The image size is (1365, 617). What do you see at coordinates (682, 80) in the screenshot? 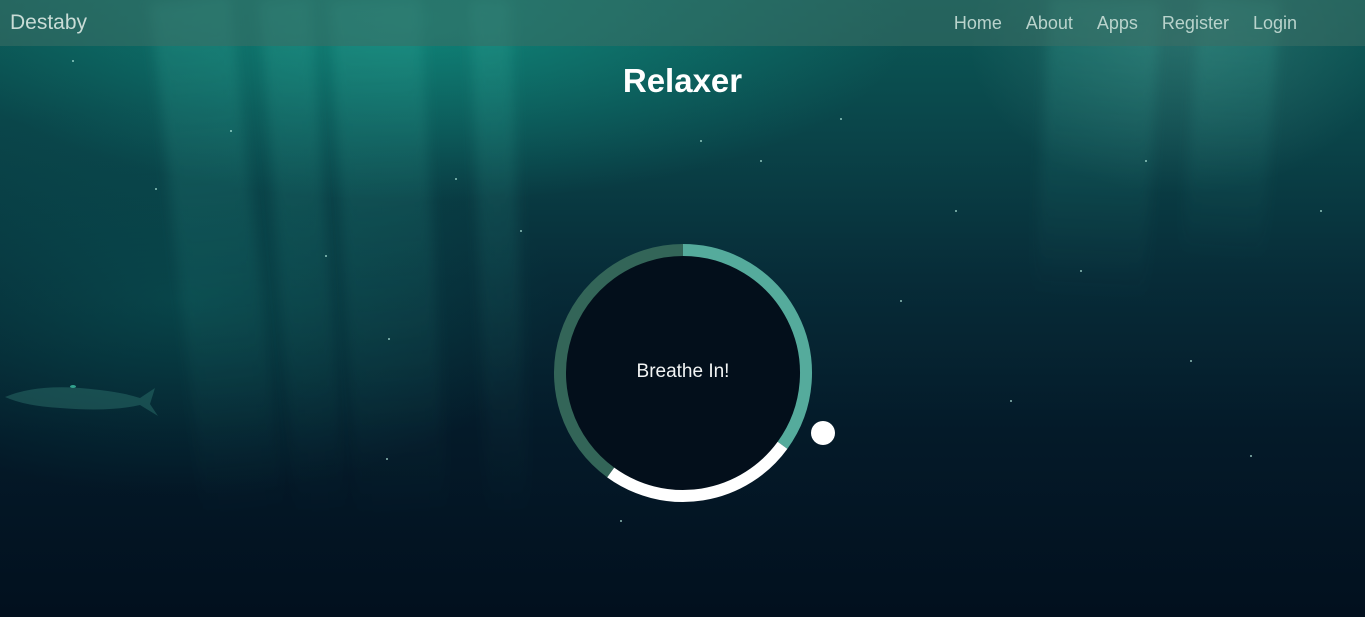
I see `page-title: Relaxer` at bounding box center [682, 80].